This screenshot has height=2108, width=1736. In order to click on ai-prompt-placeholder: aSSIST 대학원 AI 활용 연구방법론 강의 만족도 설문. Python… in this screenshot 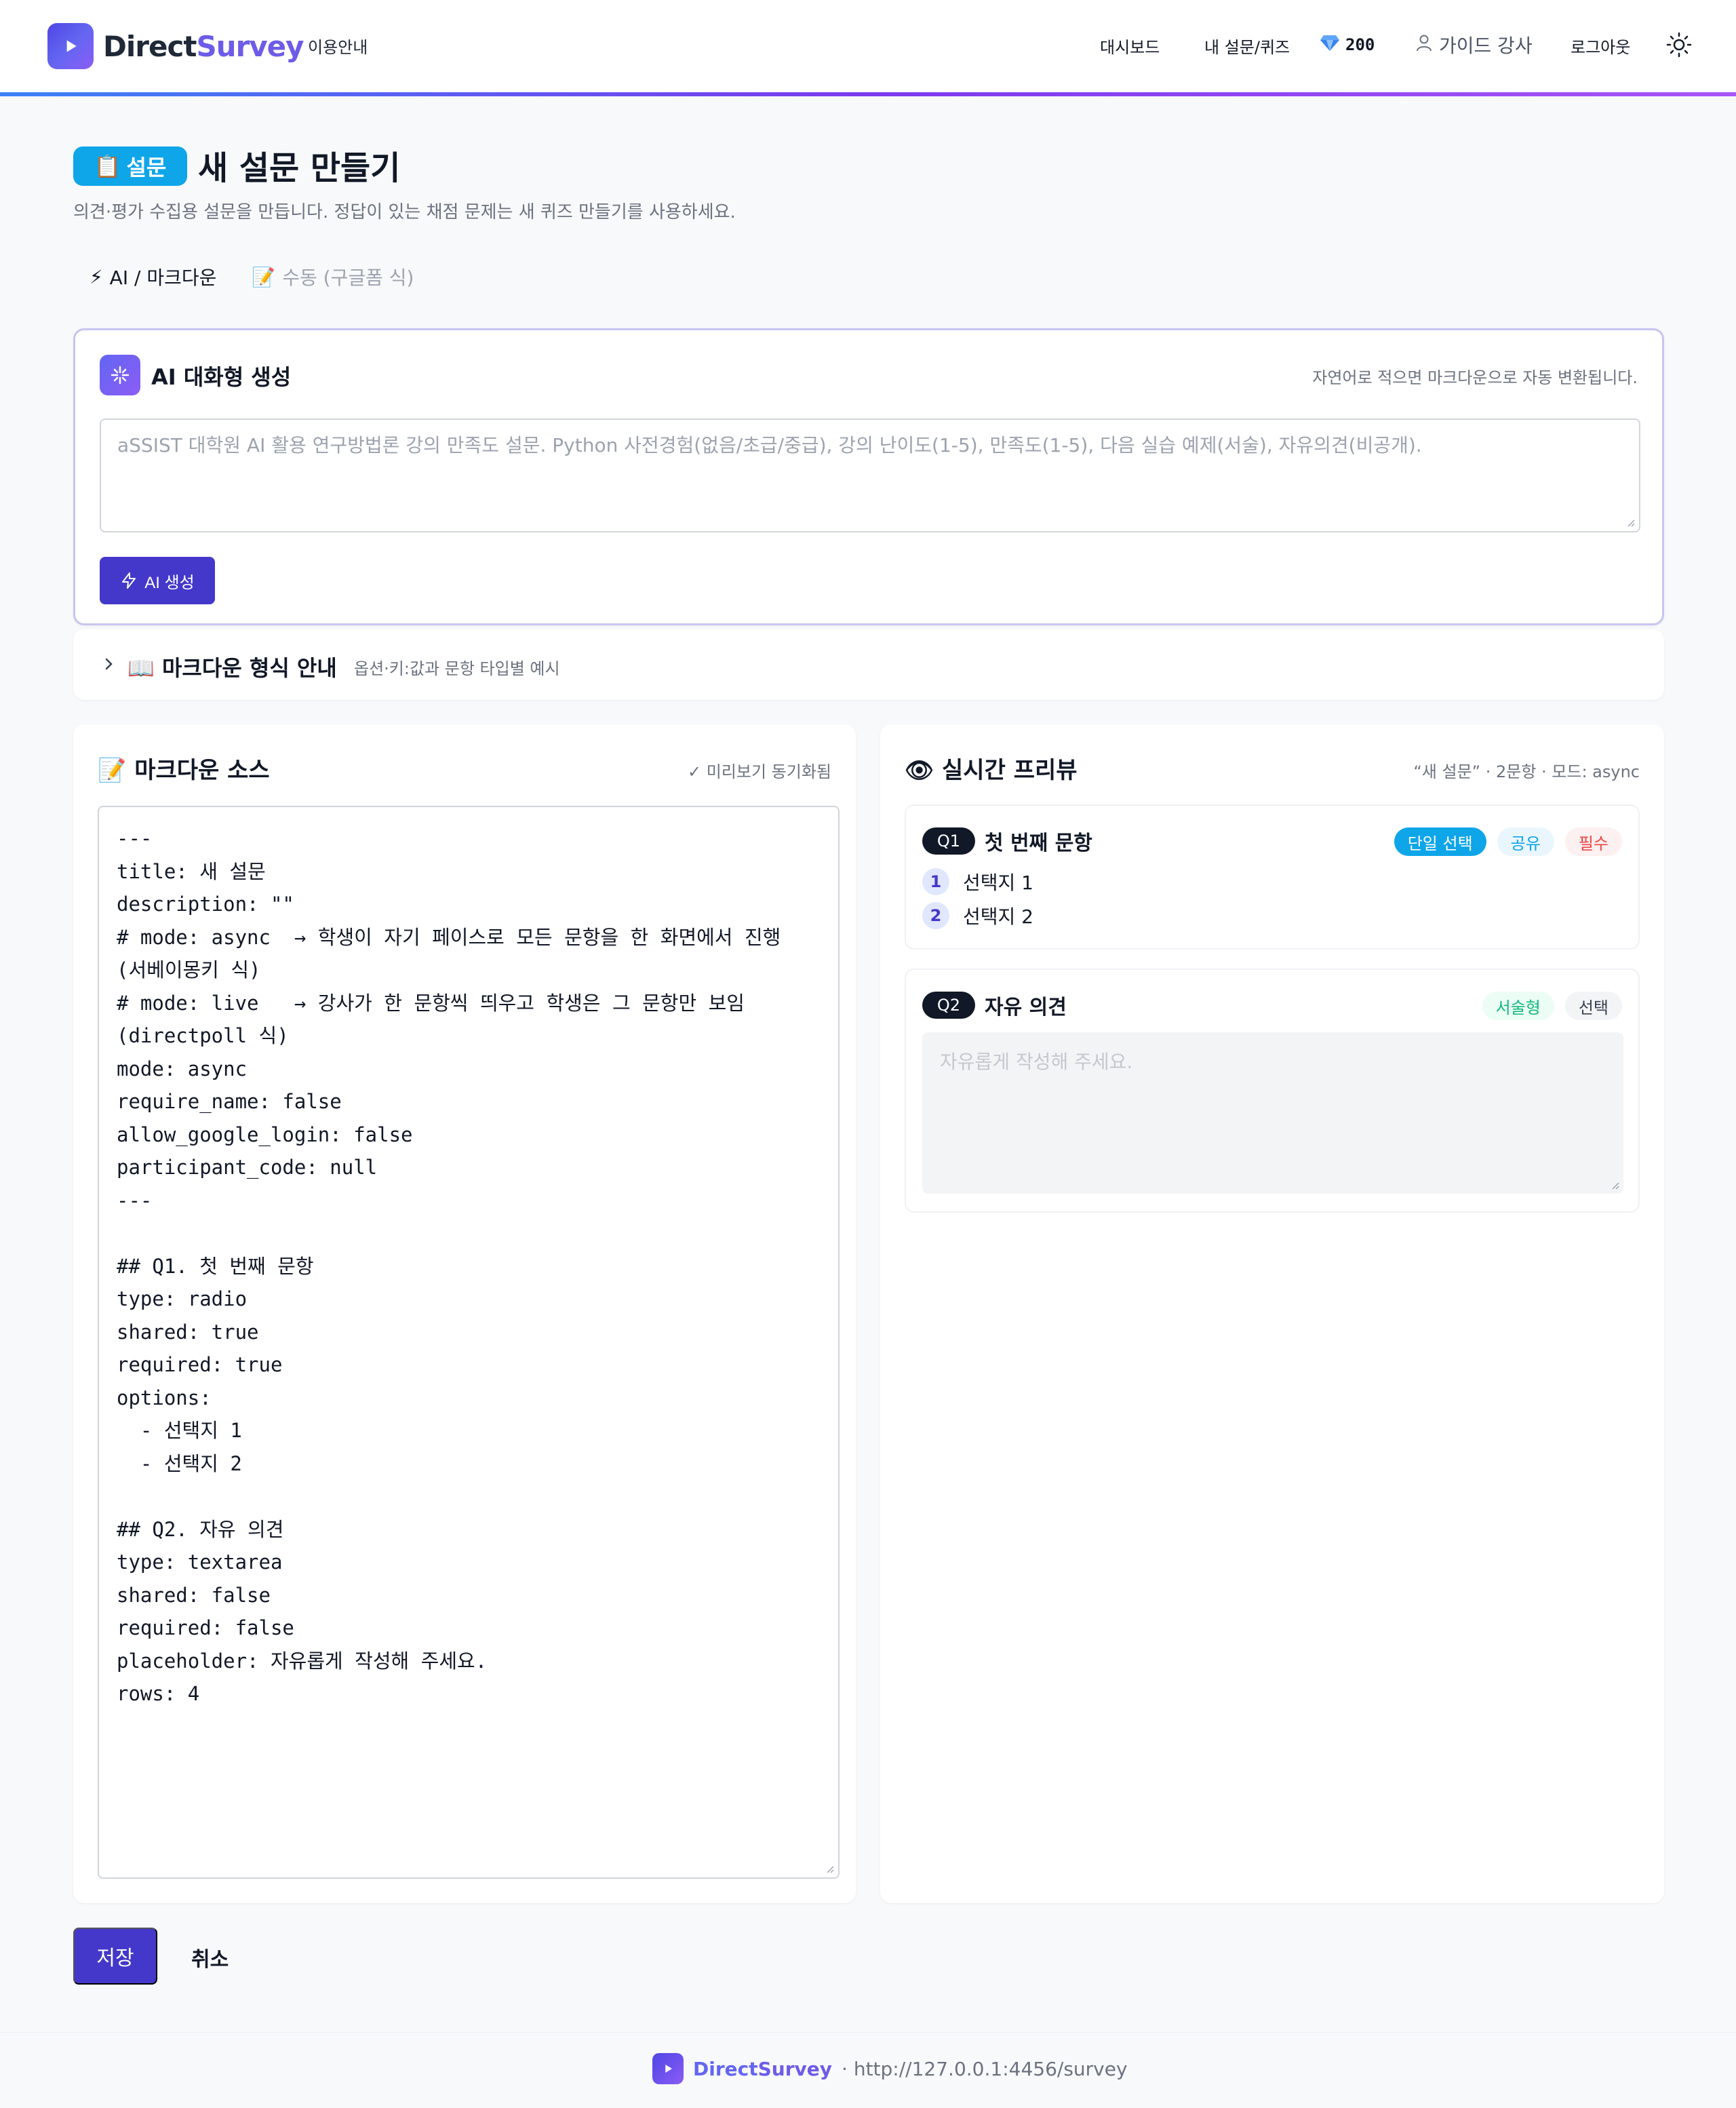, I will do `click(769, 445)`.